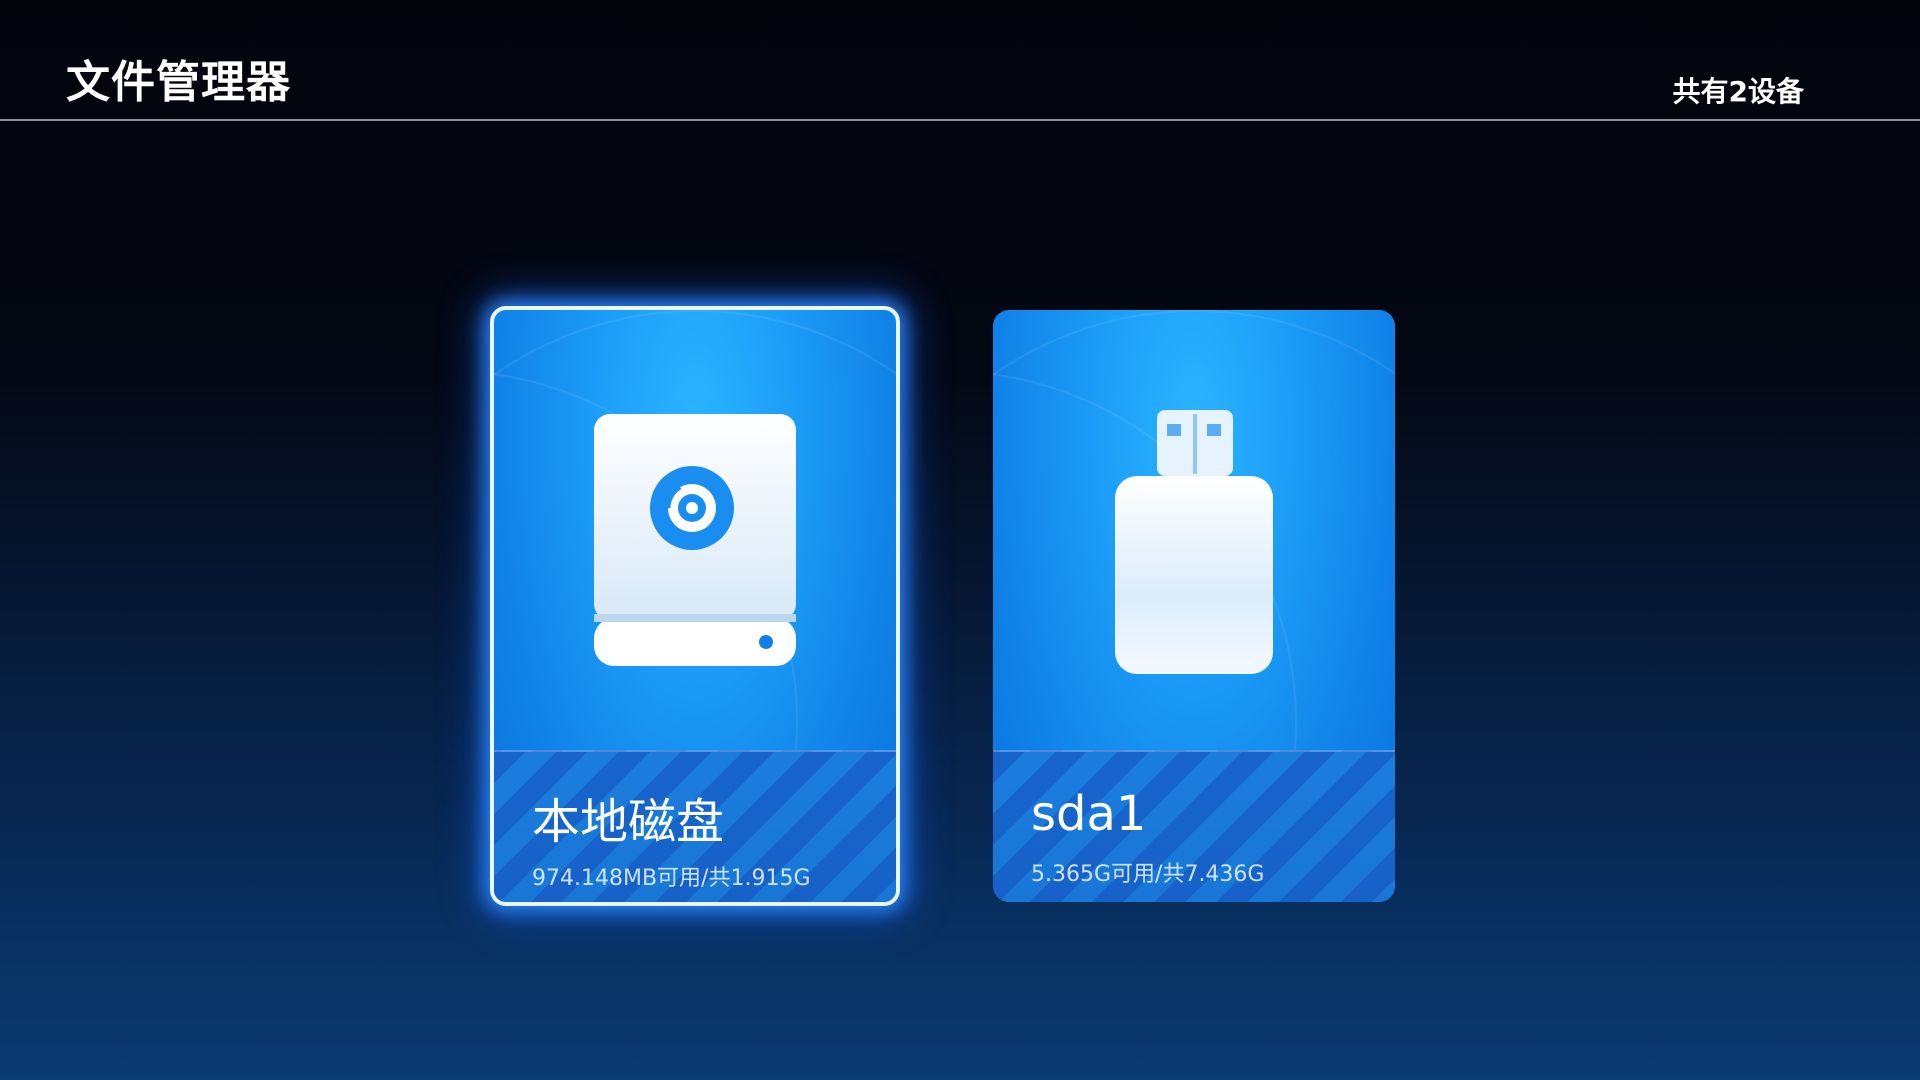  I want to click on device-card-sda1: sda1 5.365G可用/共7.436G, so click(1194, 606).